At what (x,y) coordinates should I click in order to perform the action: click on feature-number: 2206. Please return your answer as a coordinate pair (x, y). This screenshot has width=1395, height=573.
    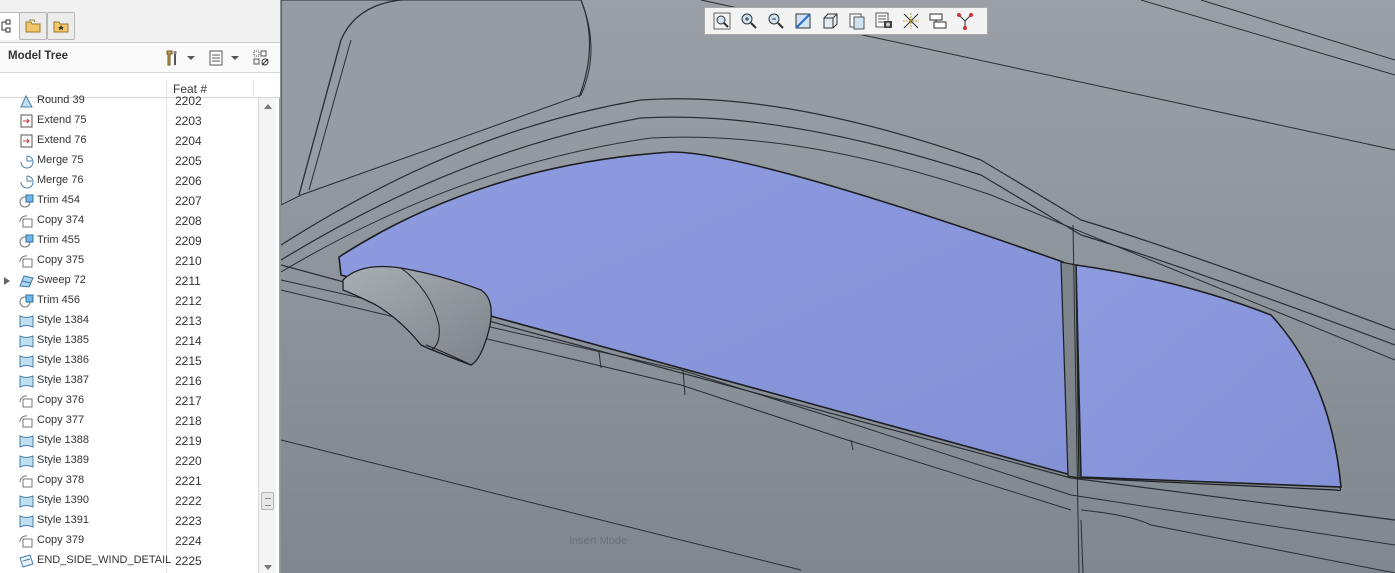
    Looking at the image, I should click on (188, 181).